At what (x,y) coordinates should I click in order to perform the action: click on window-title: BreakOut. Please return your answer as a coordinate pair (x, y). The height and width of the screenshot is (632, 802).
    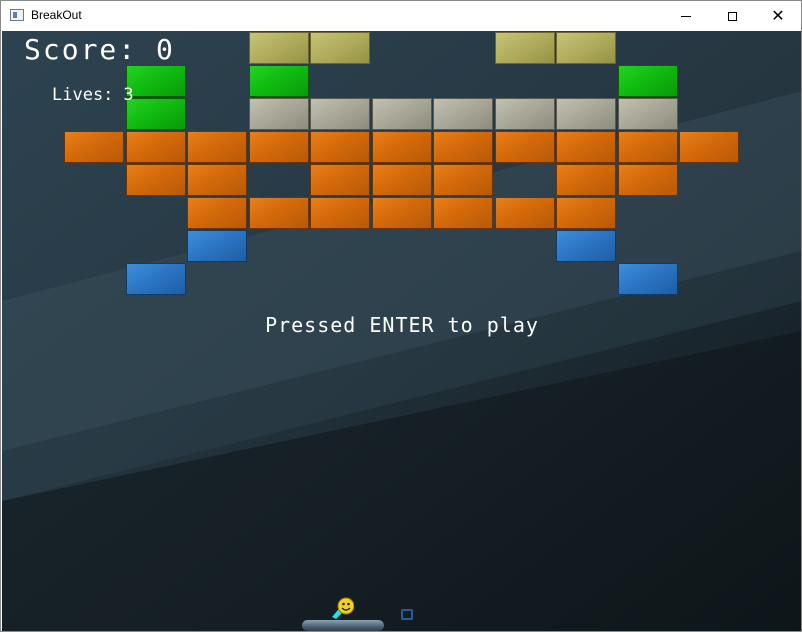
    Looking at the image, I should click on (56, 15).